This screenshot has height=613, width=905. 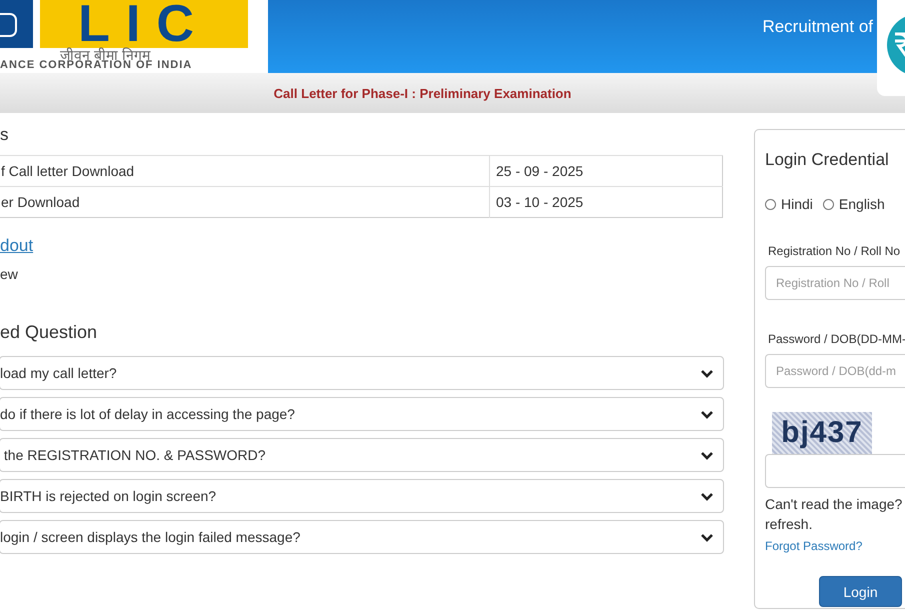 I want to click on input-field: Registration No / Roll, so click(x=835, y=283).